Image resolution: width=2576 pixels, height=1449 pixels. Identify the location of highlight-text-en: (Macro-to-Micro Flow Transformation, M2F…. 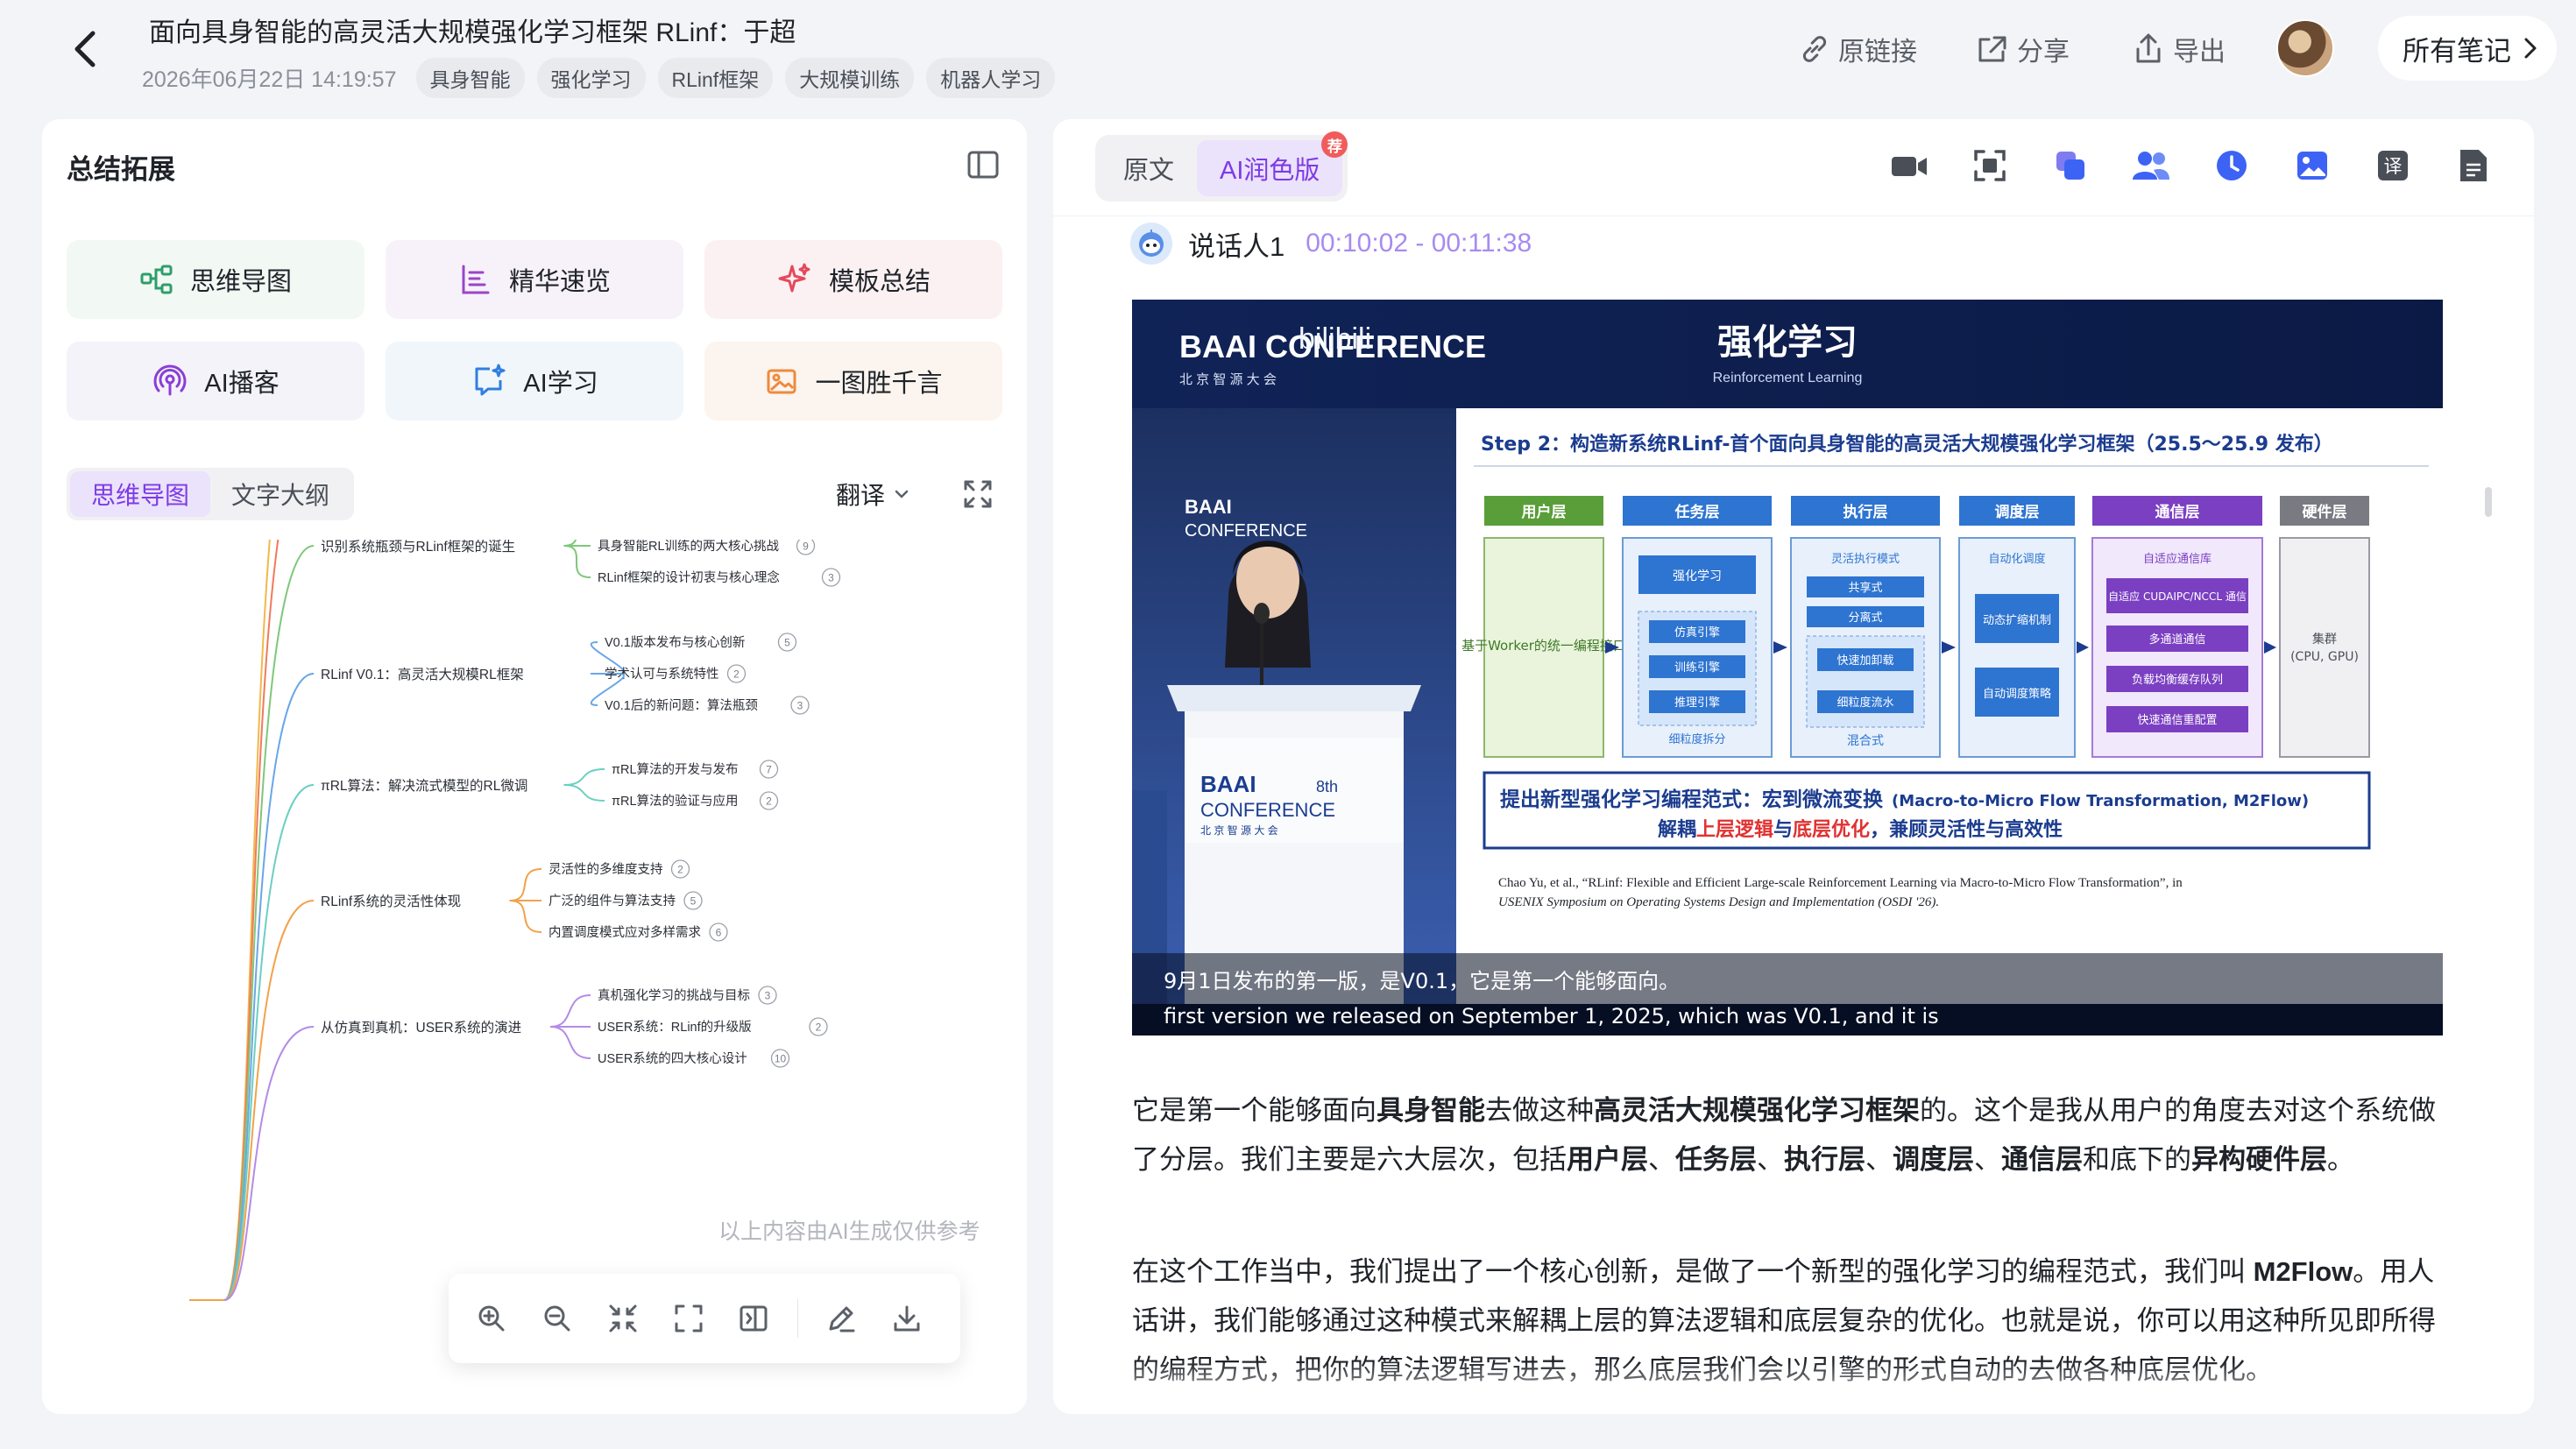
(2100, 801).